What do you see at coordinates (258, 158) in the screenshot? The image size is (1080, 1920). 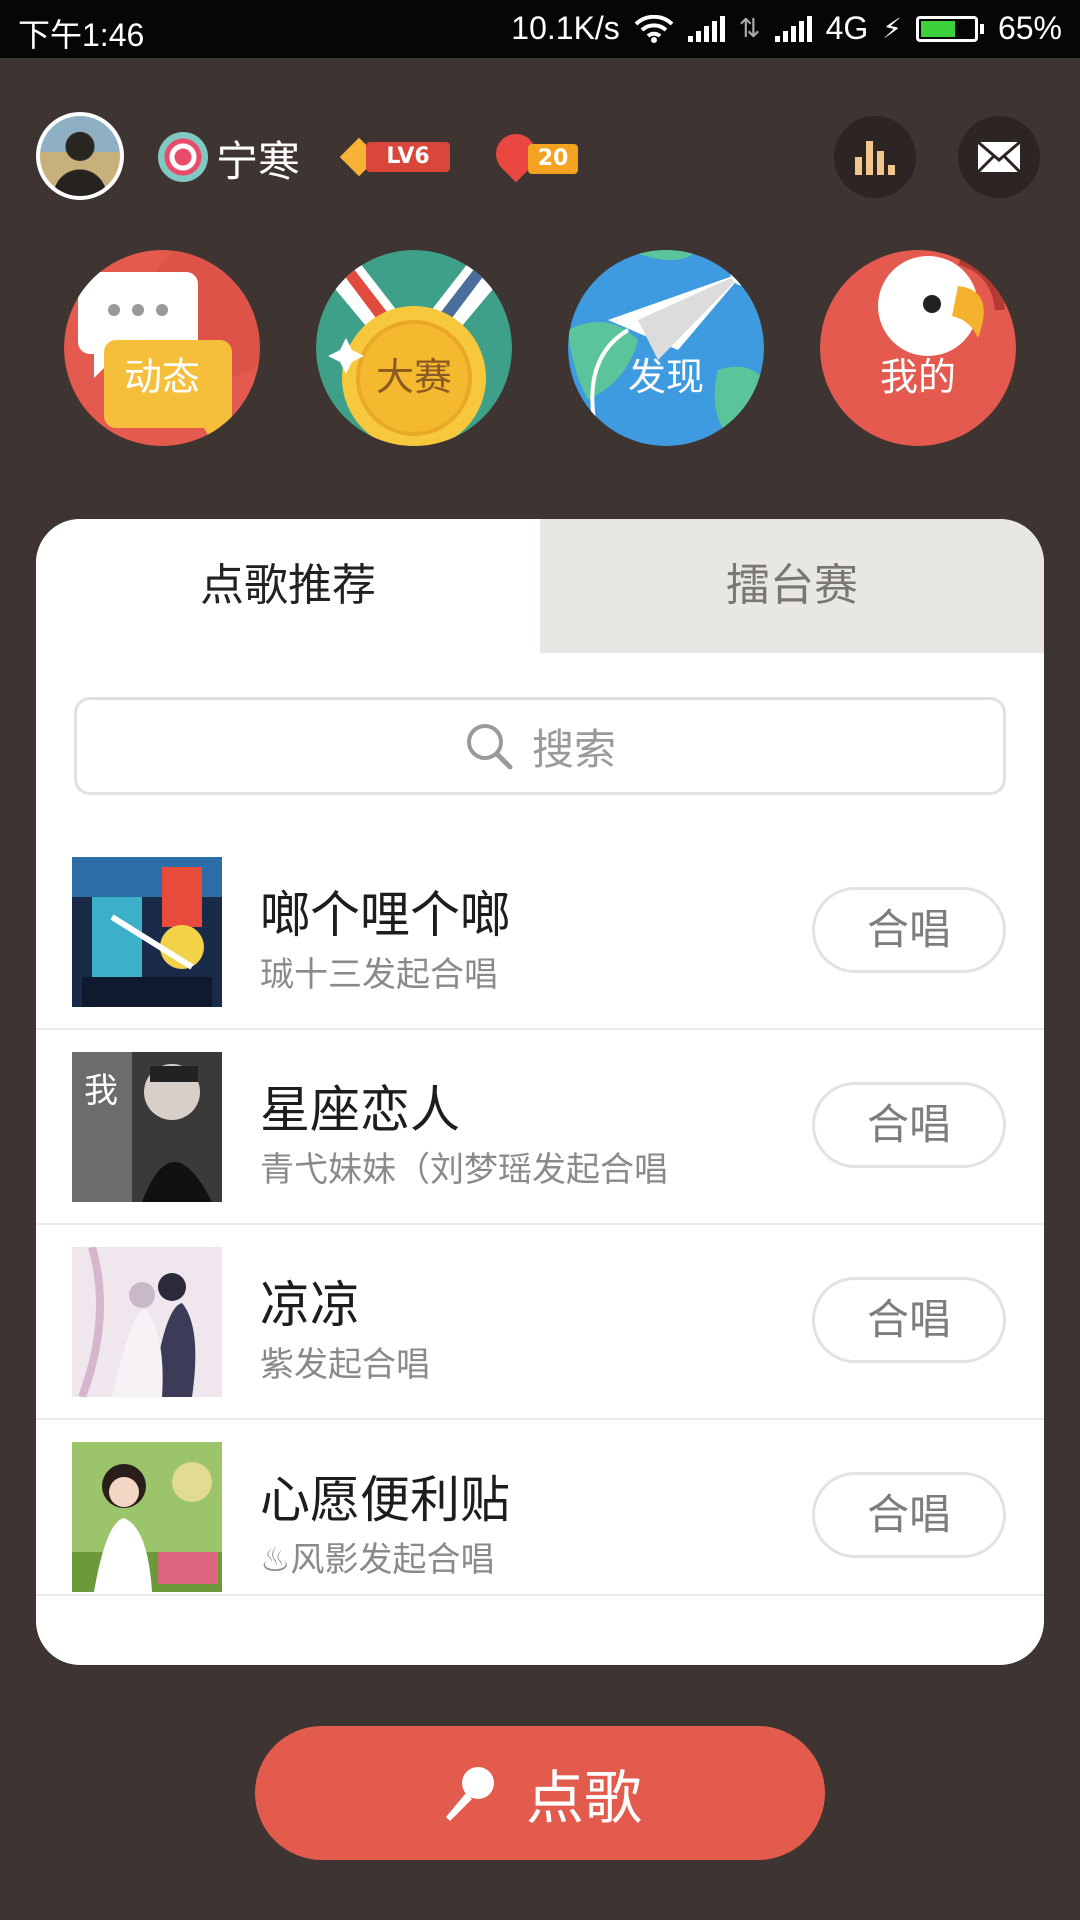 I see `username: 宁寒` at bounding box center [258, 158].